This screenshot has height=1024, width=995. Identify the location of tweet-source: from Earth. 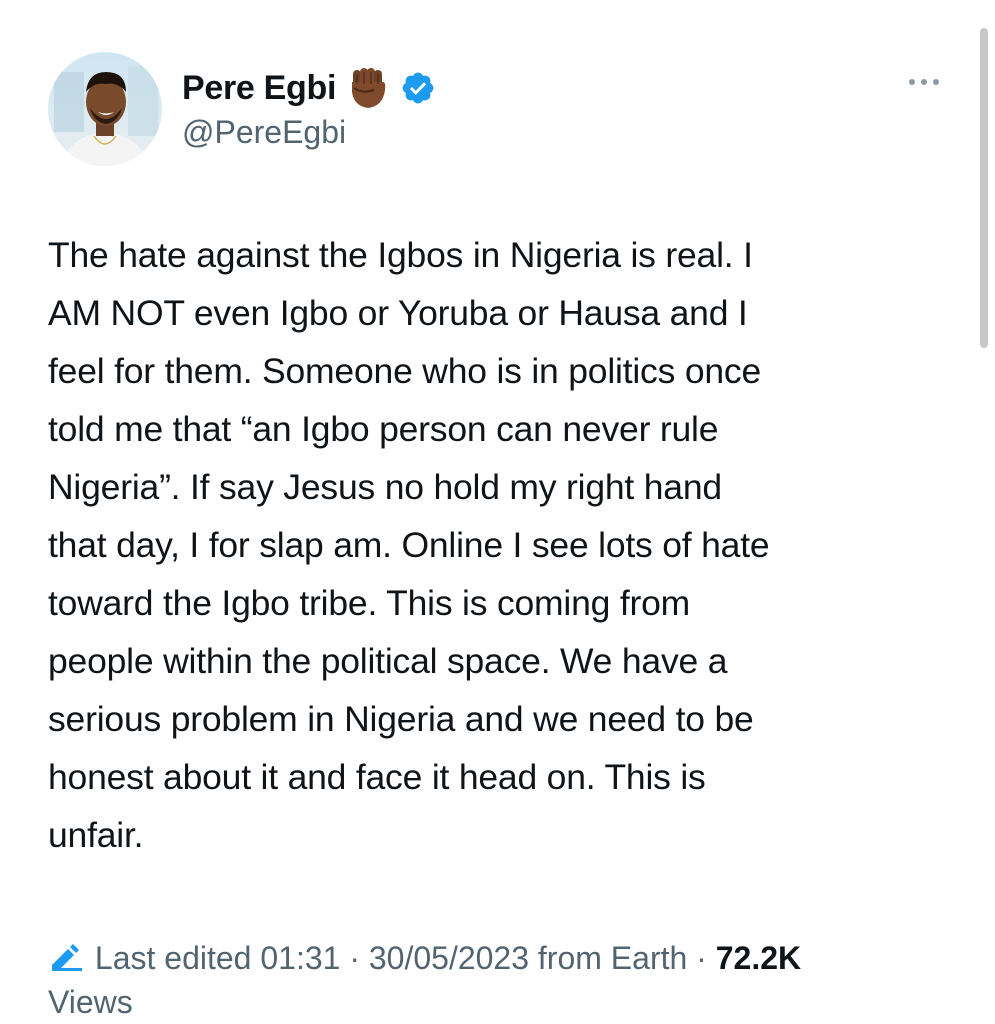
(608, 958).